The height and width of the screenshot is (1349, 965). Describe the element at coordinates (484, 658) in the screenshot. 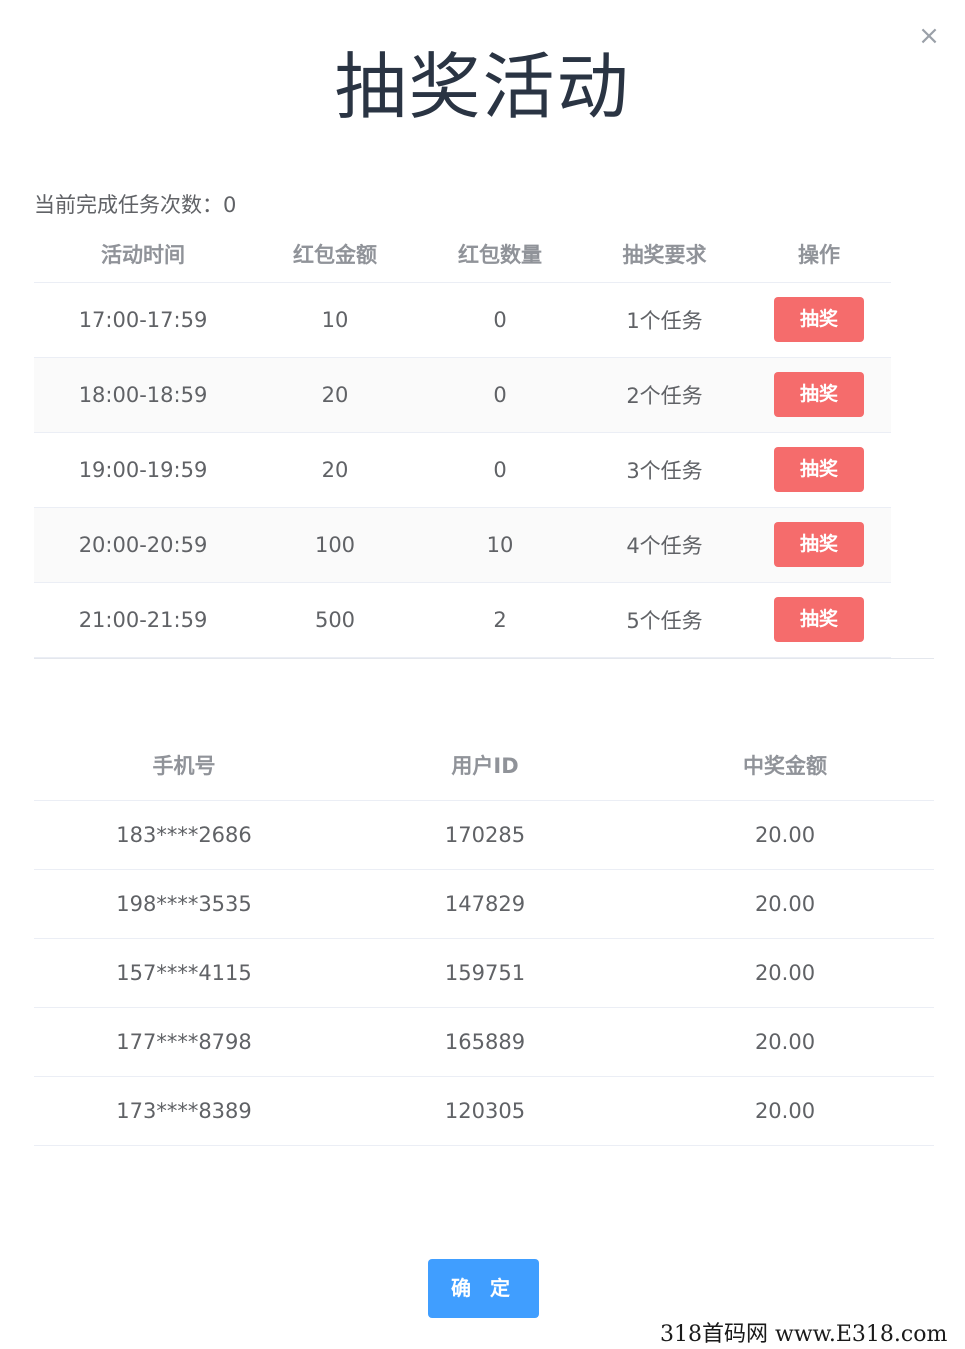

I see `table-divider` at that location.